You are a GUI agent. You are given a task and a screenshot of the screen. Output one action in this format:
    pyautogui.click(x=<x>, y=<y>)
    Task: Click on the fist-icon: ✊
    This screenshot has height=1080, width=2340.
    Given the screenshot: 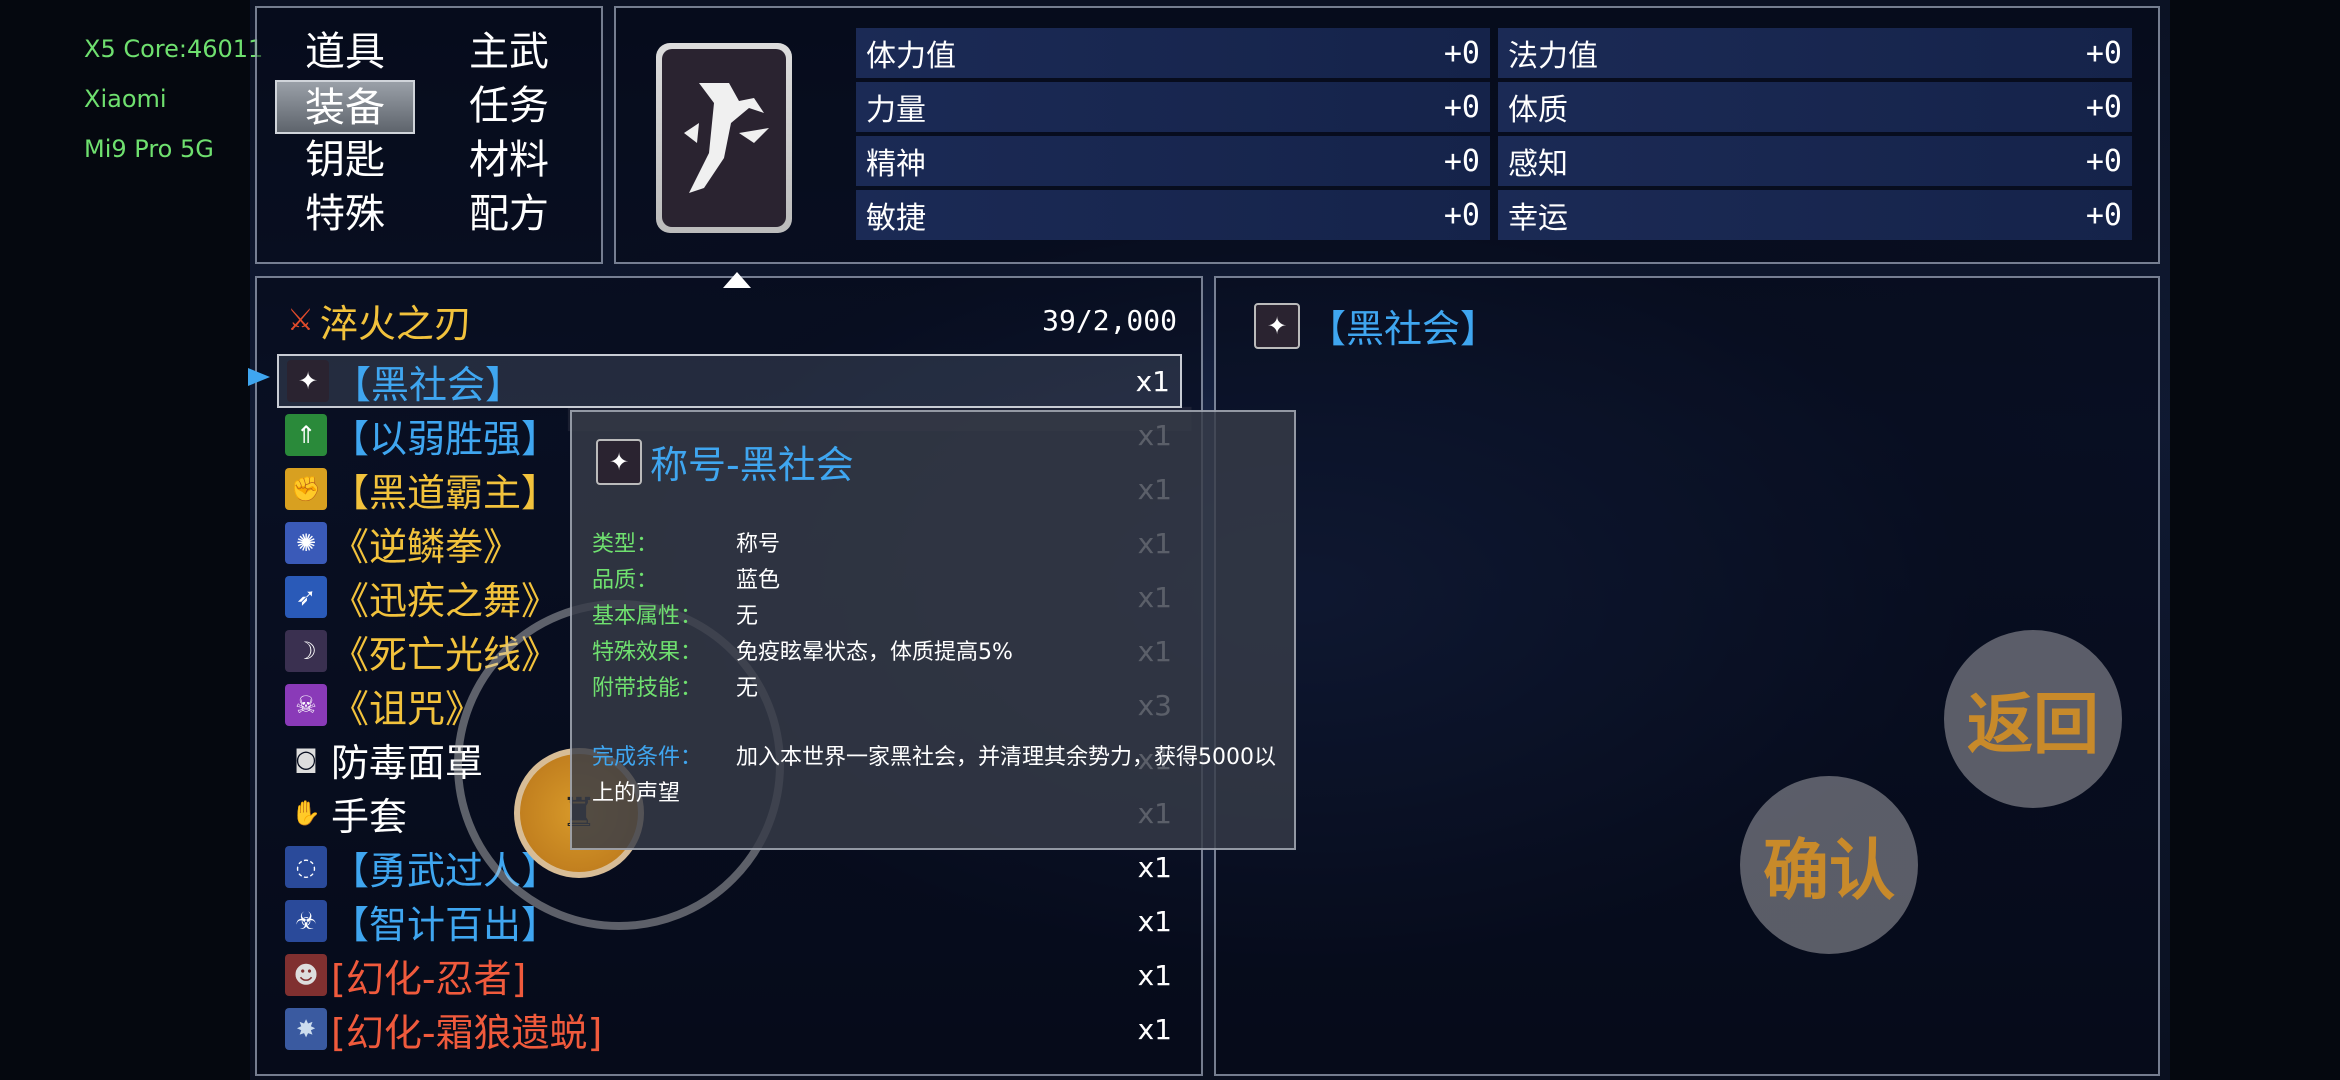 What is the action you would take?
    pyautogui.click(x=306, y=489)
    